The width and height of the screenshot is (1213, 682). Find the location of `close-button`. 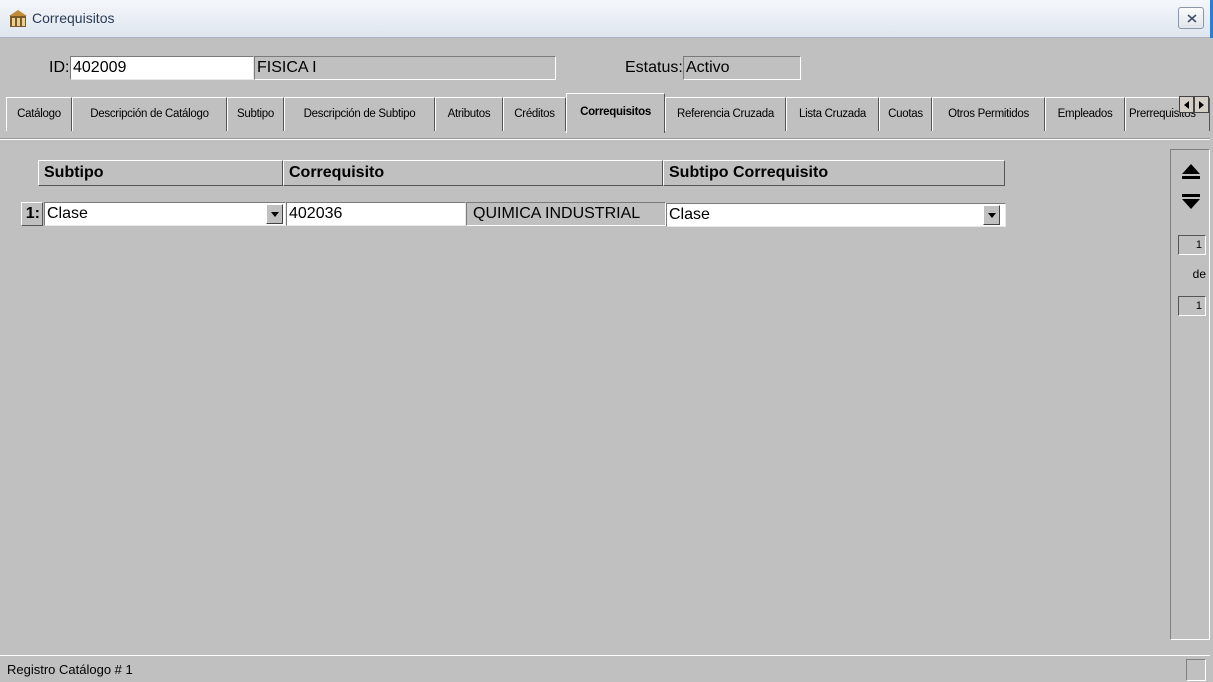

close-button is located at coordinates (1191, 18).